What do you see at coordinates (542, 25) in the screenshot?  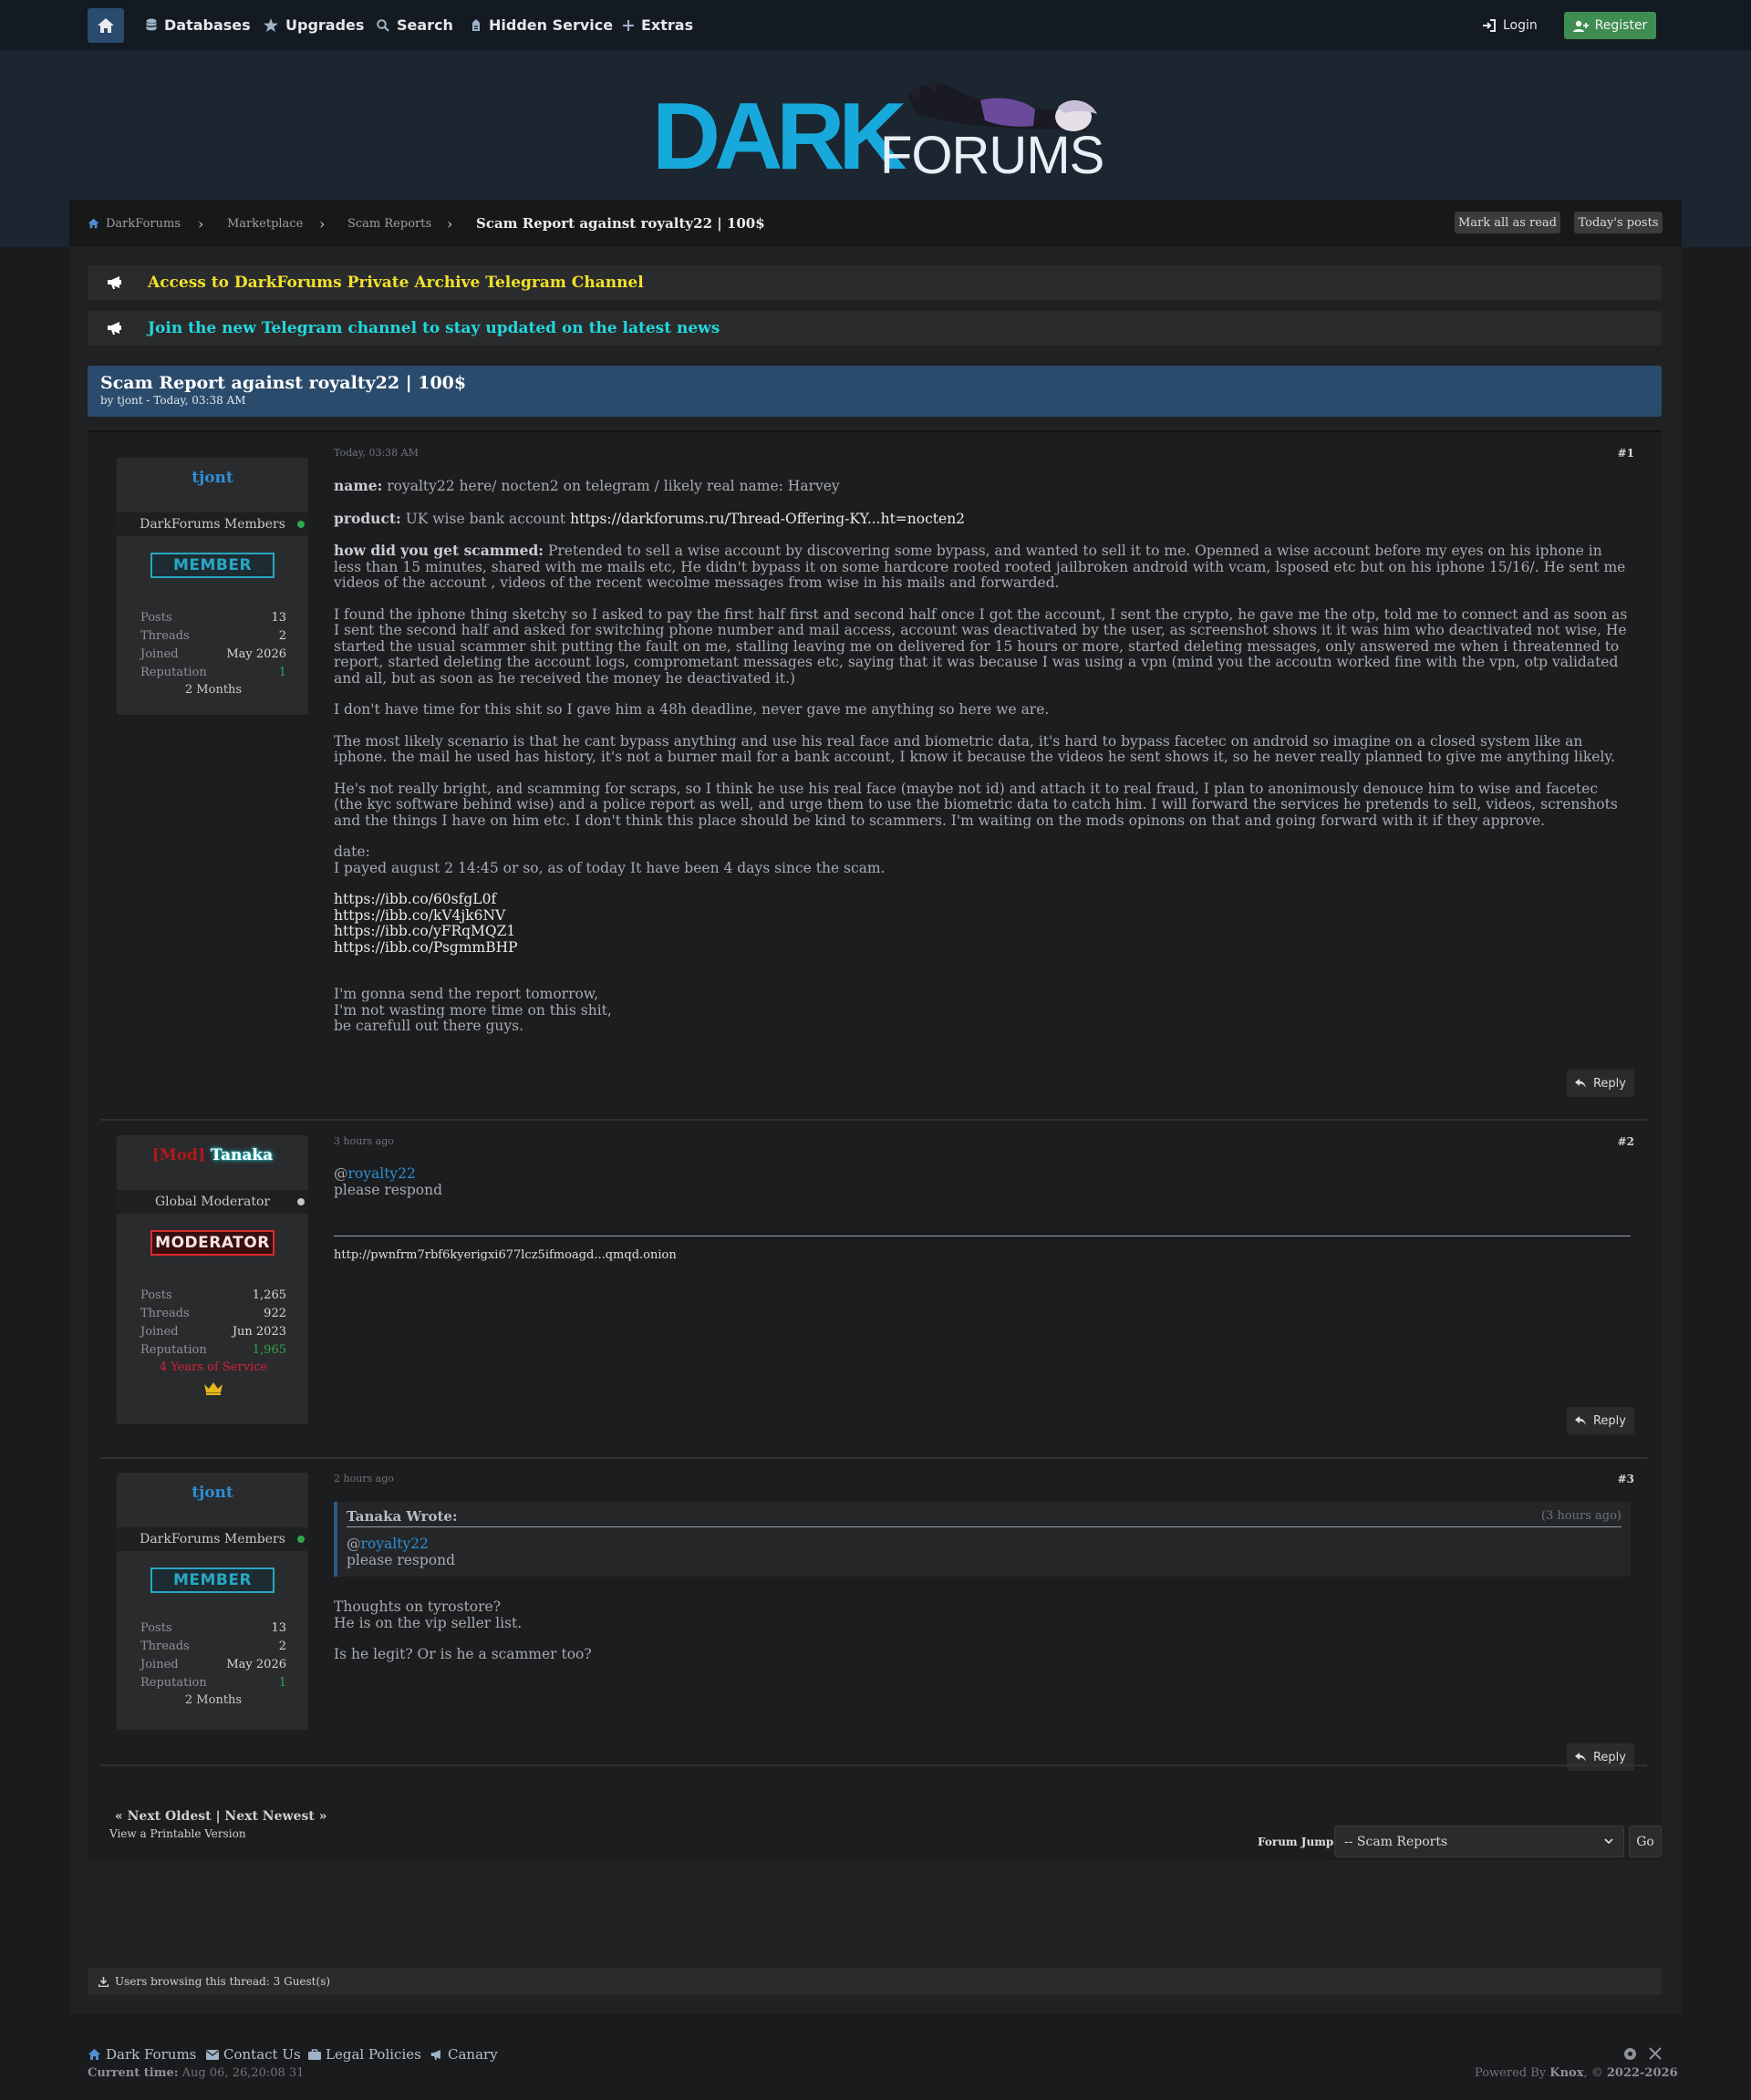 I see `nav-hidden-service: Hidden Service` at bounding box center [542, 25].